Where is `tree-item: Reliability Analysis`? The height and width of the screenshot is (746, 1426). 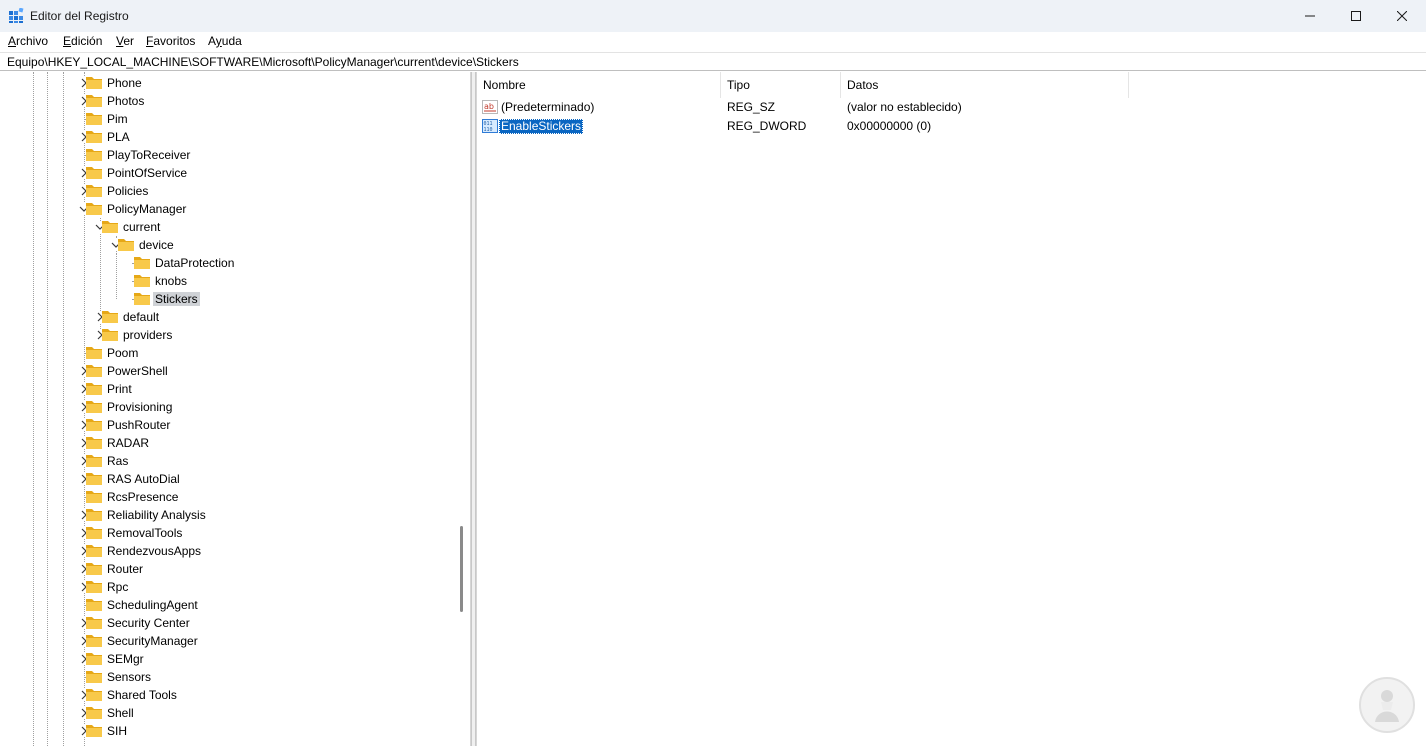
tree-item: Reliability Analysis is located at coordinates (230, 515).